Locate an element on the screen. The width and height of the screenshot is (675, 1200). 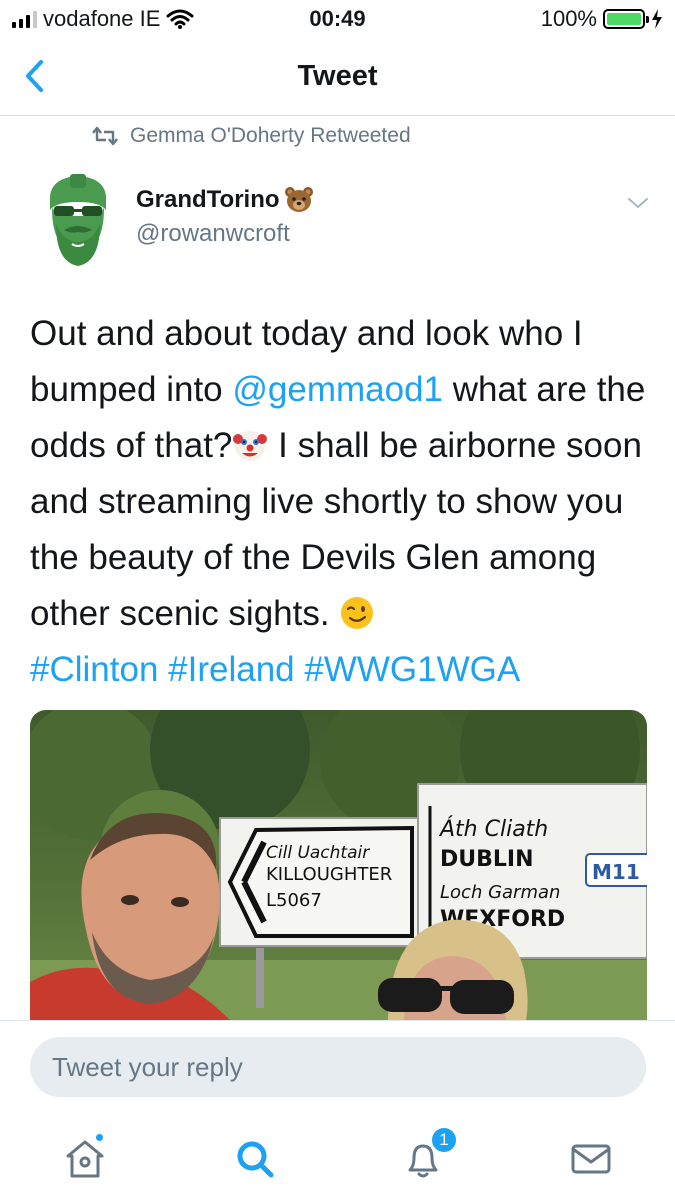
author-display-name: GrandTorino is located at coordinates (208, 199).